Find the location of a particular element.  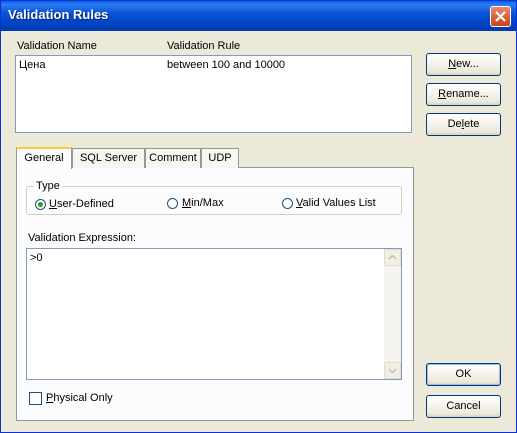

delete-button-label: De is located at coordinates (454, 124).